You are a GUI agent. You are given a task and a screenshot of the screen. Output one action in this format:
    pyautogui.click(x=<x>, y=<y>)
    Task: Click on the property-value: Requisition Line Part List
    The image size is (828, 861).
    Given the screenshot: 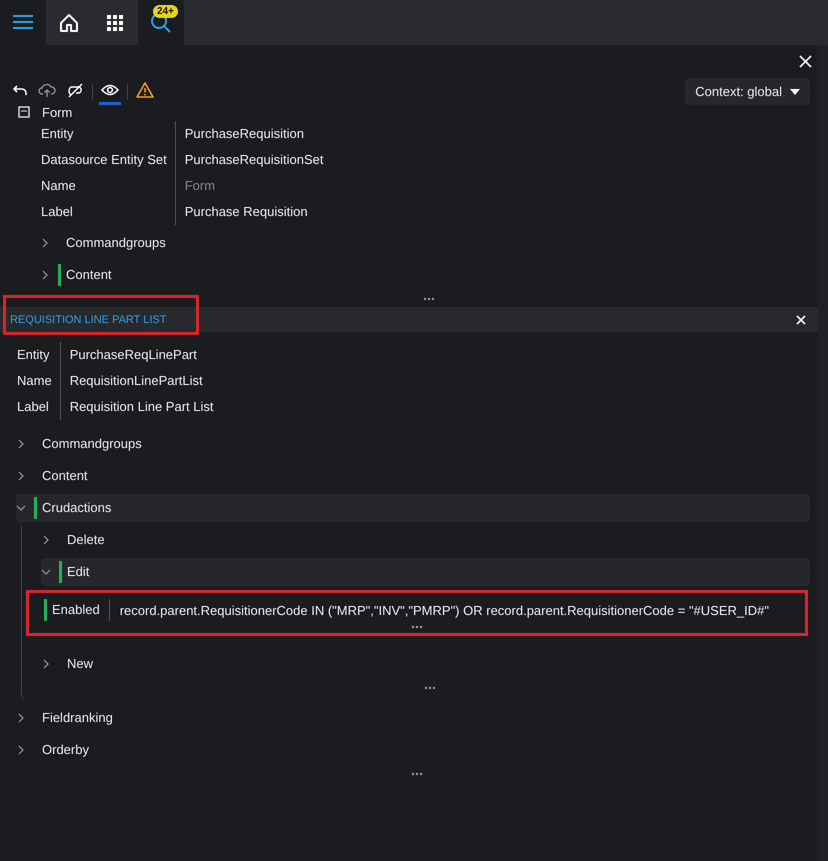 What is the action you would take?
    pyautogui.click(x=137, y=407)
    